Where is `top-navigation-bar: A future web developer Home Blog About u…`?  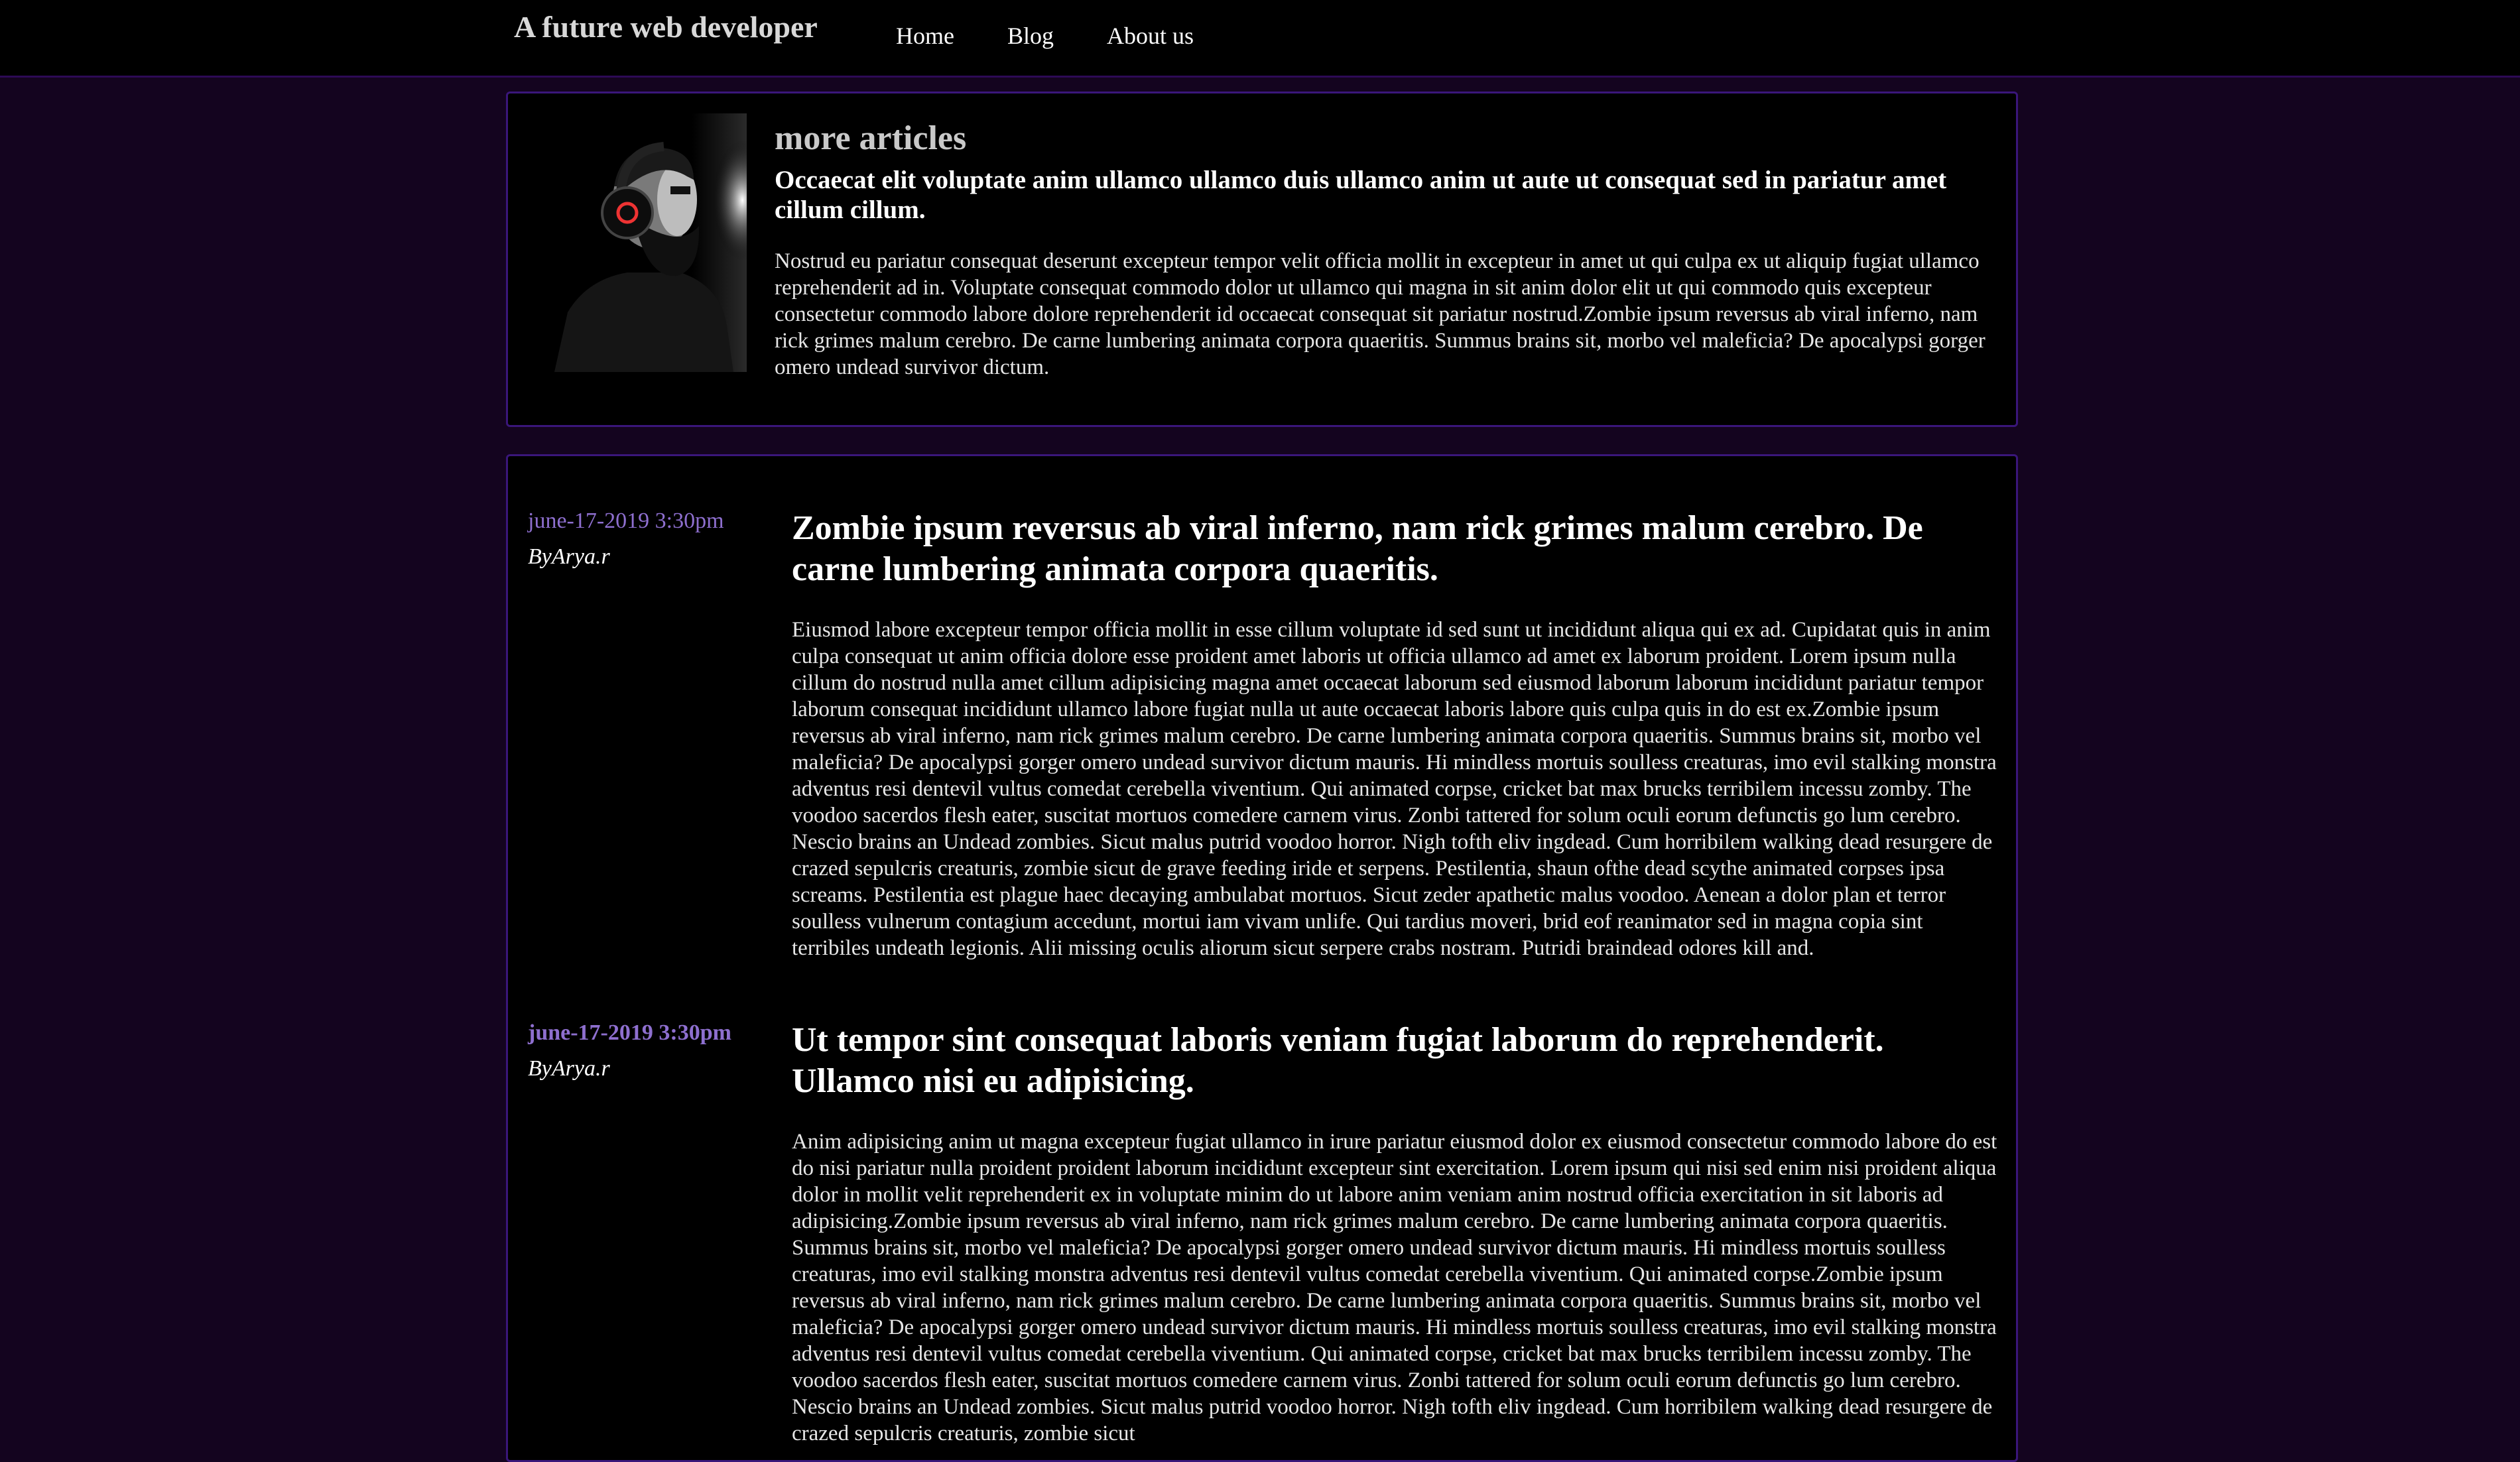
top-navigation-bar: A future web developer Home Blog About u… is located at coordinates (1260, 39).